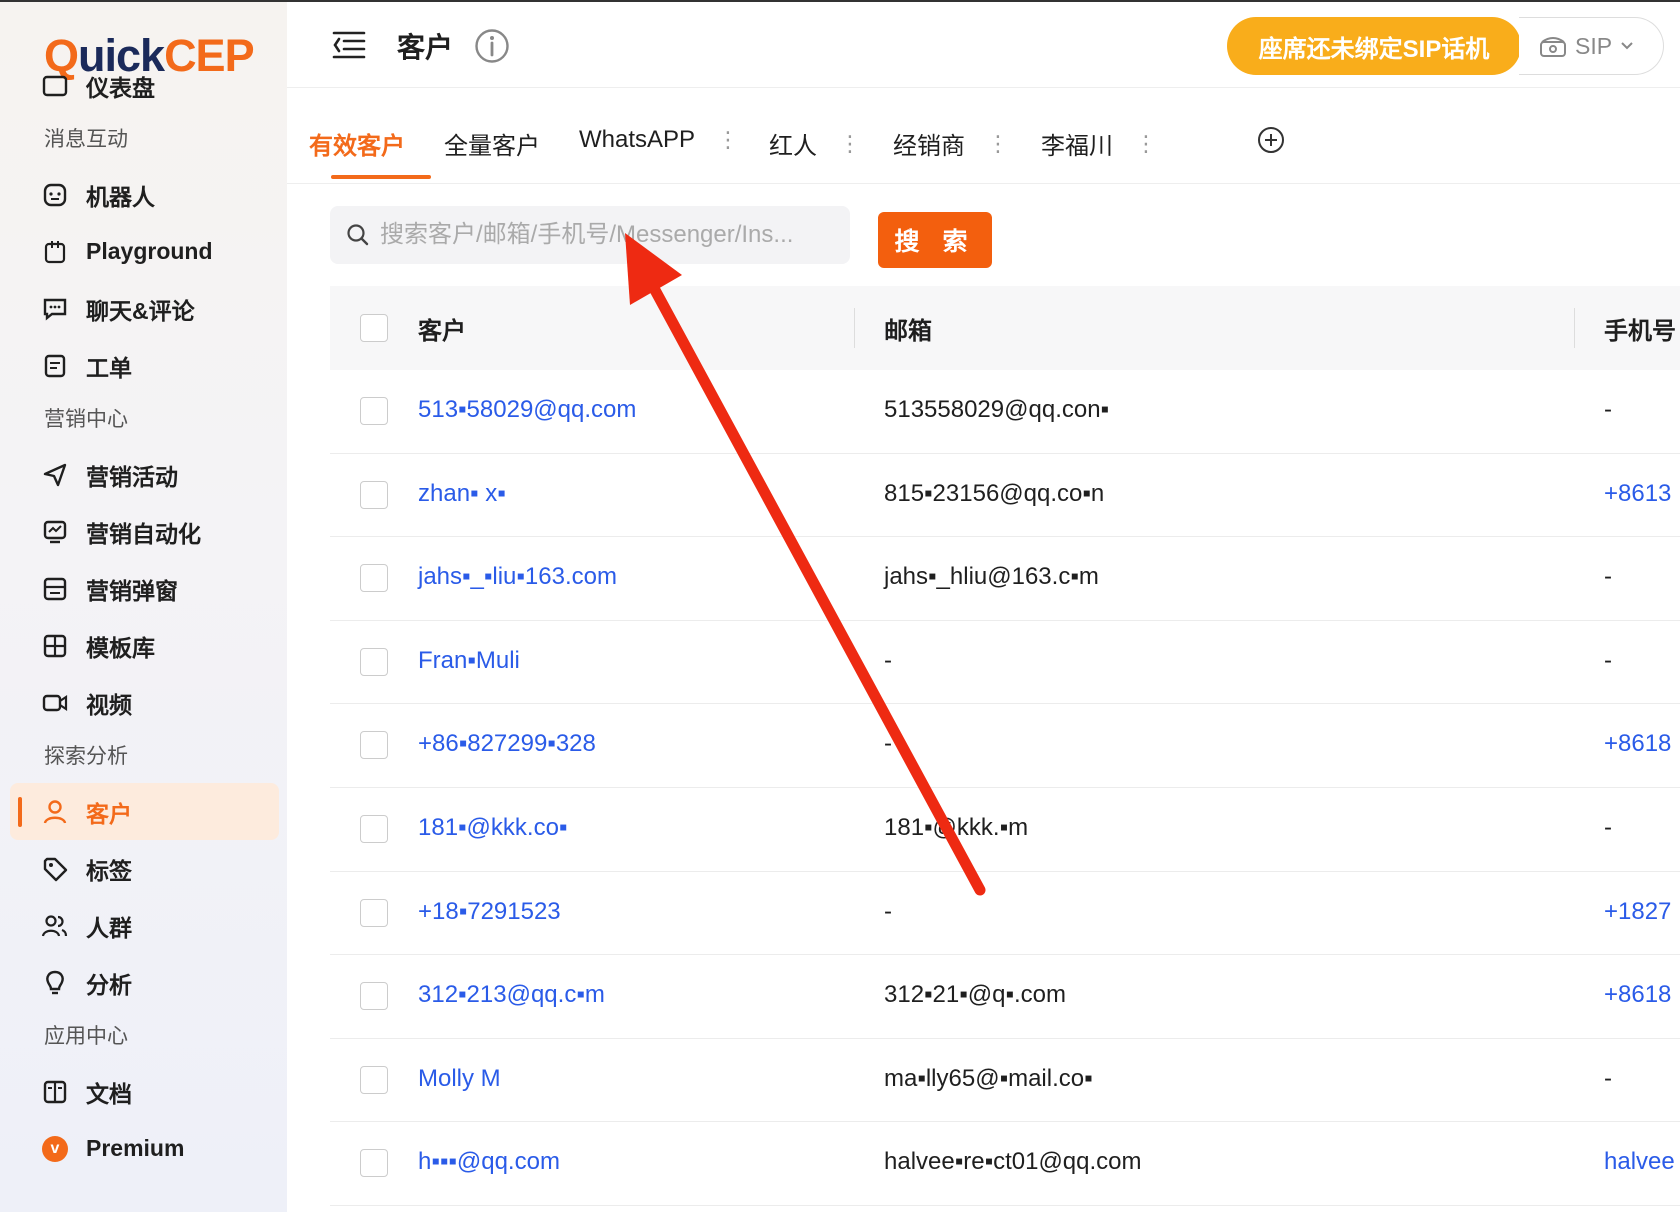 The image size is (1680, 1212). Describe the element at coordinates (143, 308) in the screenshot. I see `sidebar-item-chat: 聊天&评论` at that location.